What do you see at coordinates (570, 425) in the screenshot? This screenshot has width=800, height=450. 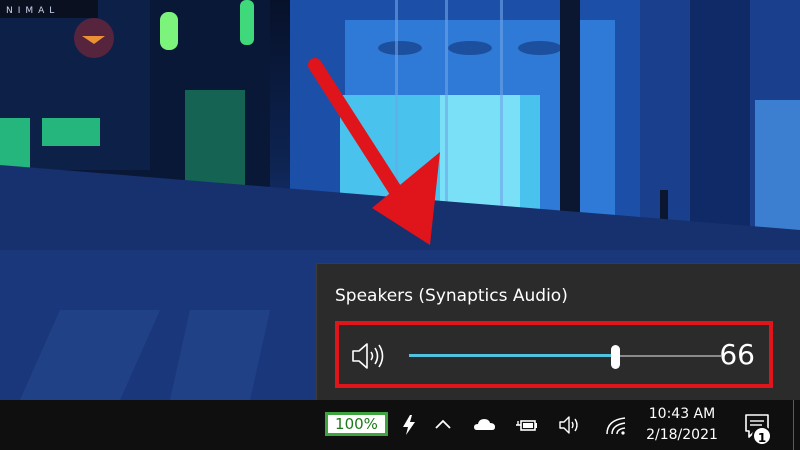 I see `speaker-icon` at bounding box center [570, 425].